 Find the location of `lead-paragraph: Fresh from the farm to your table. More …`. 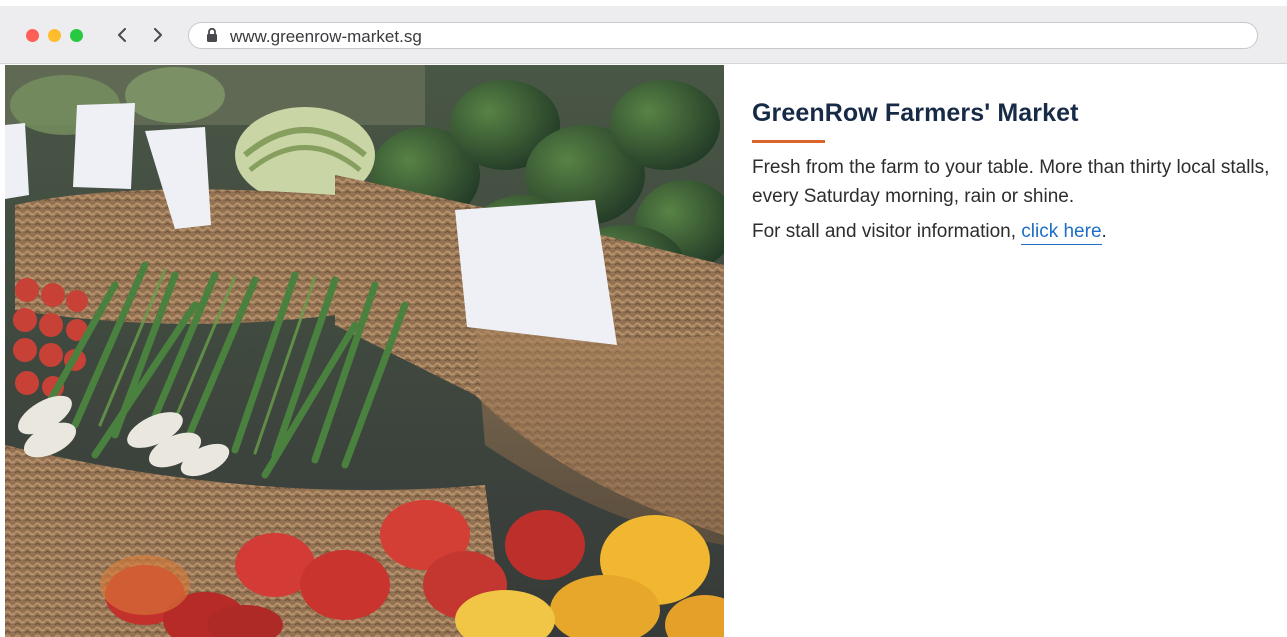

lead-paragraph: Fresh from the farm to your table. More … is located at coordinates (1011, 182).